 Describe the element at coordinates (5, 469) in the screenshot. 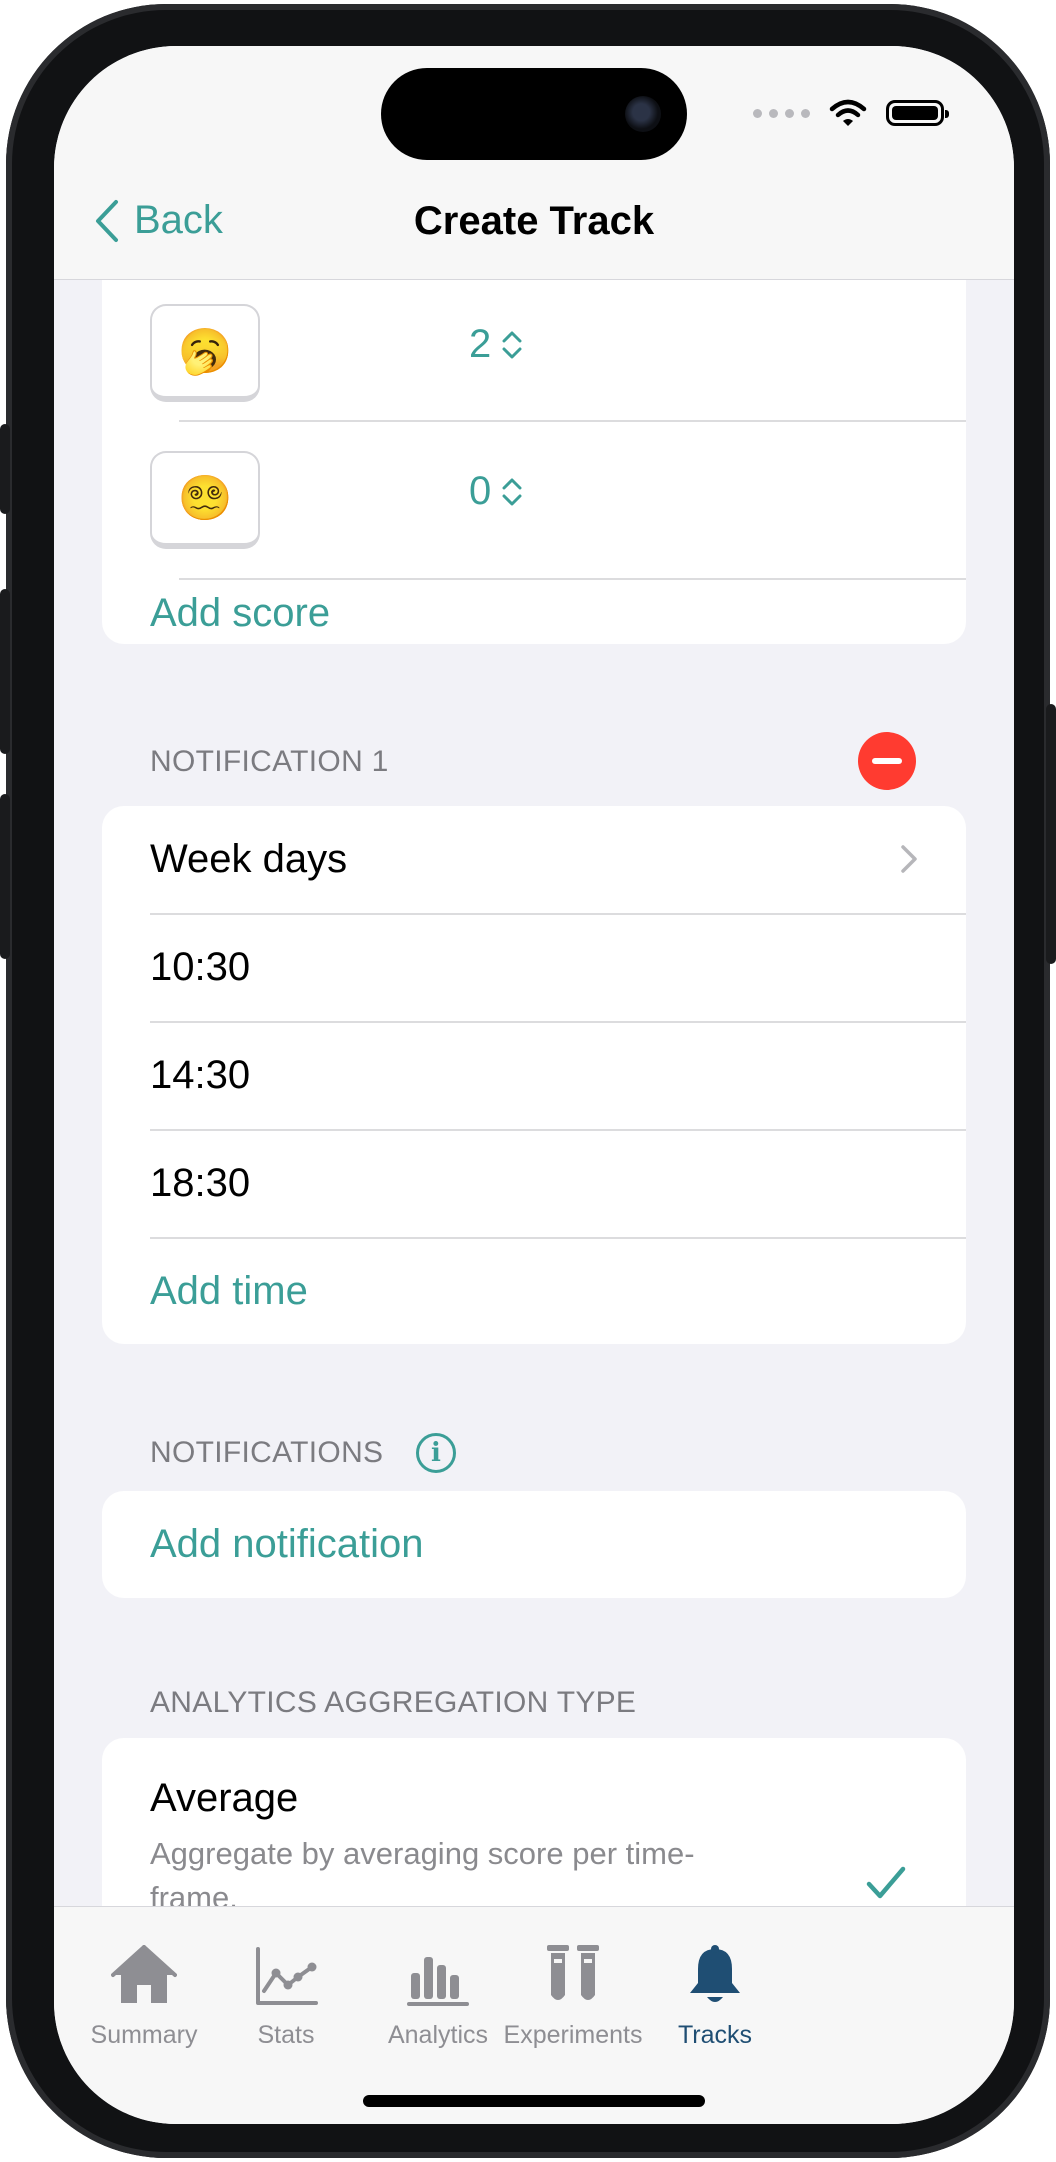

I see `action-button` at that location.